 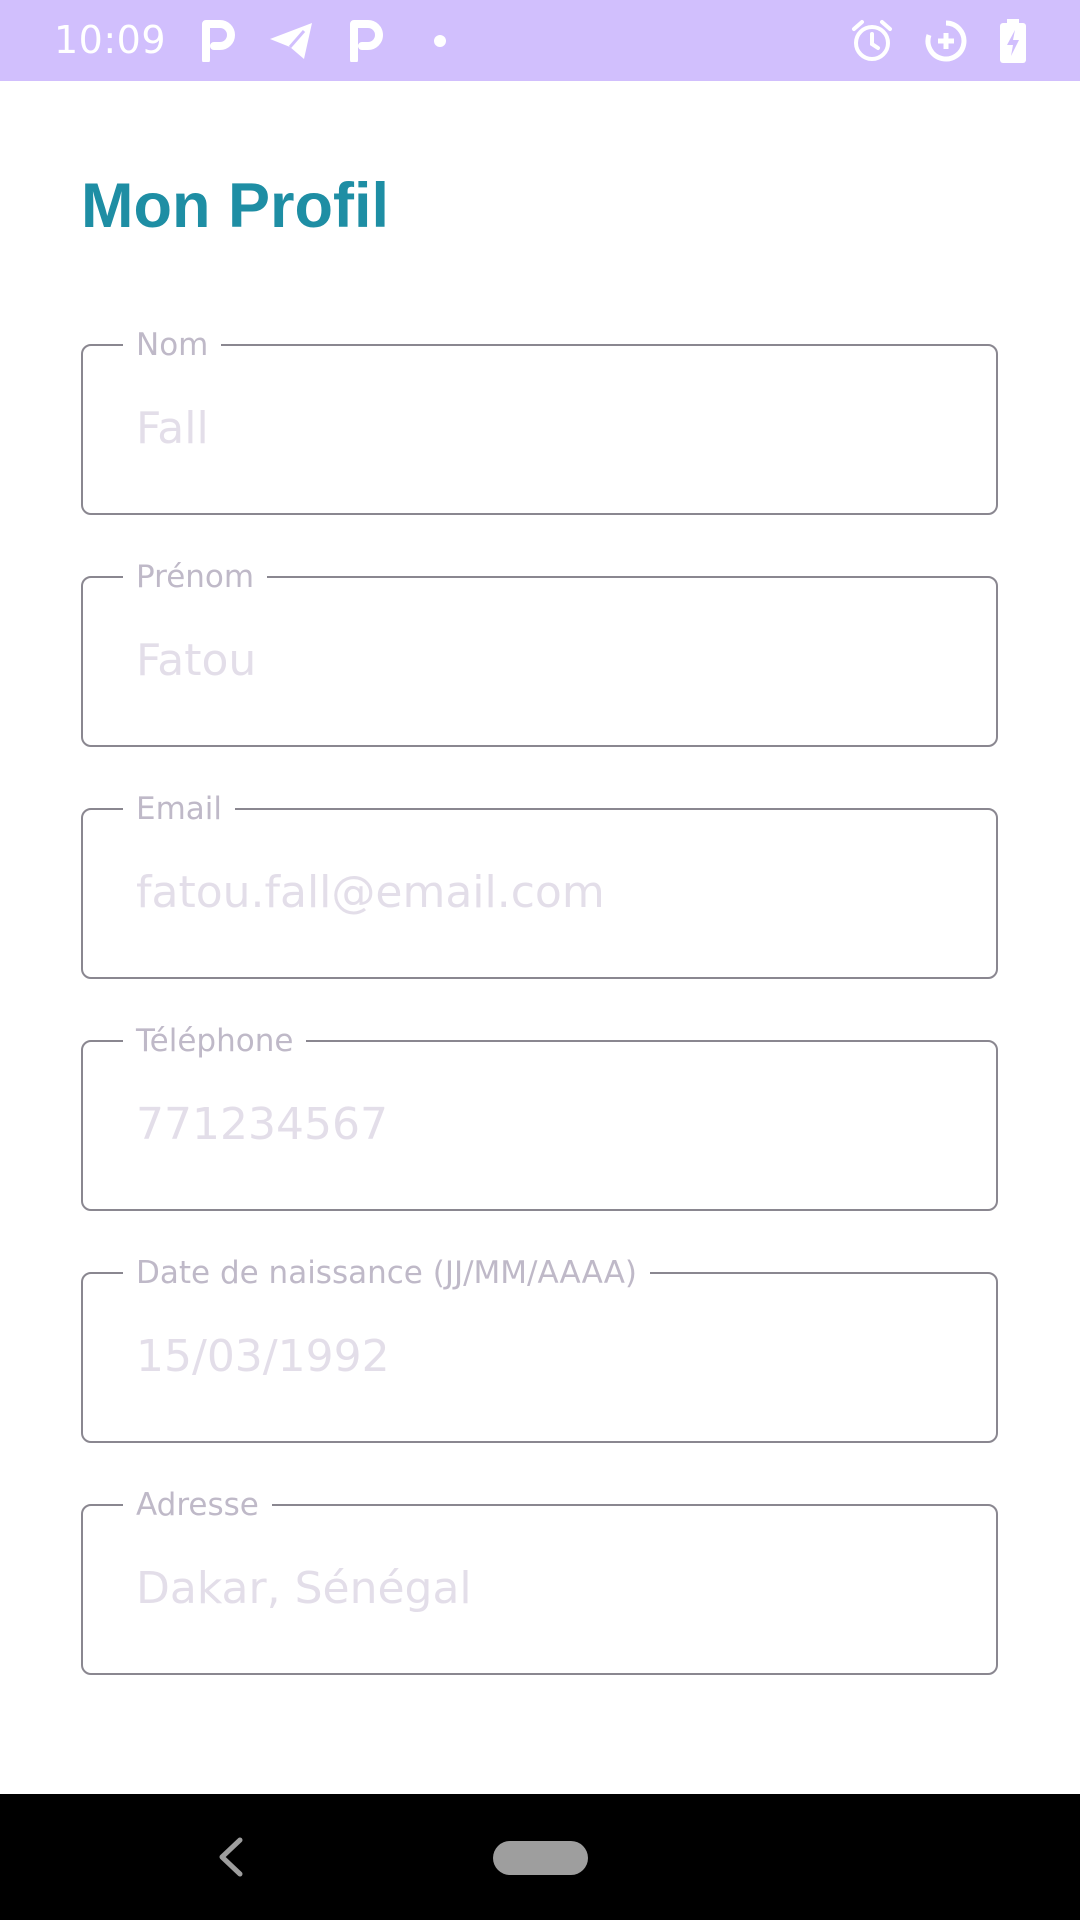 What do you see at coordinates (235, 206) in the screenshot?
I see `page-title: Mon Profil` at bounding box center [235, 206].